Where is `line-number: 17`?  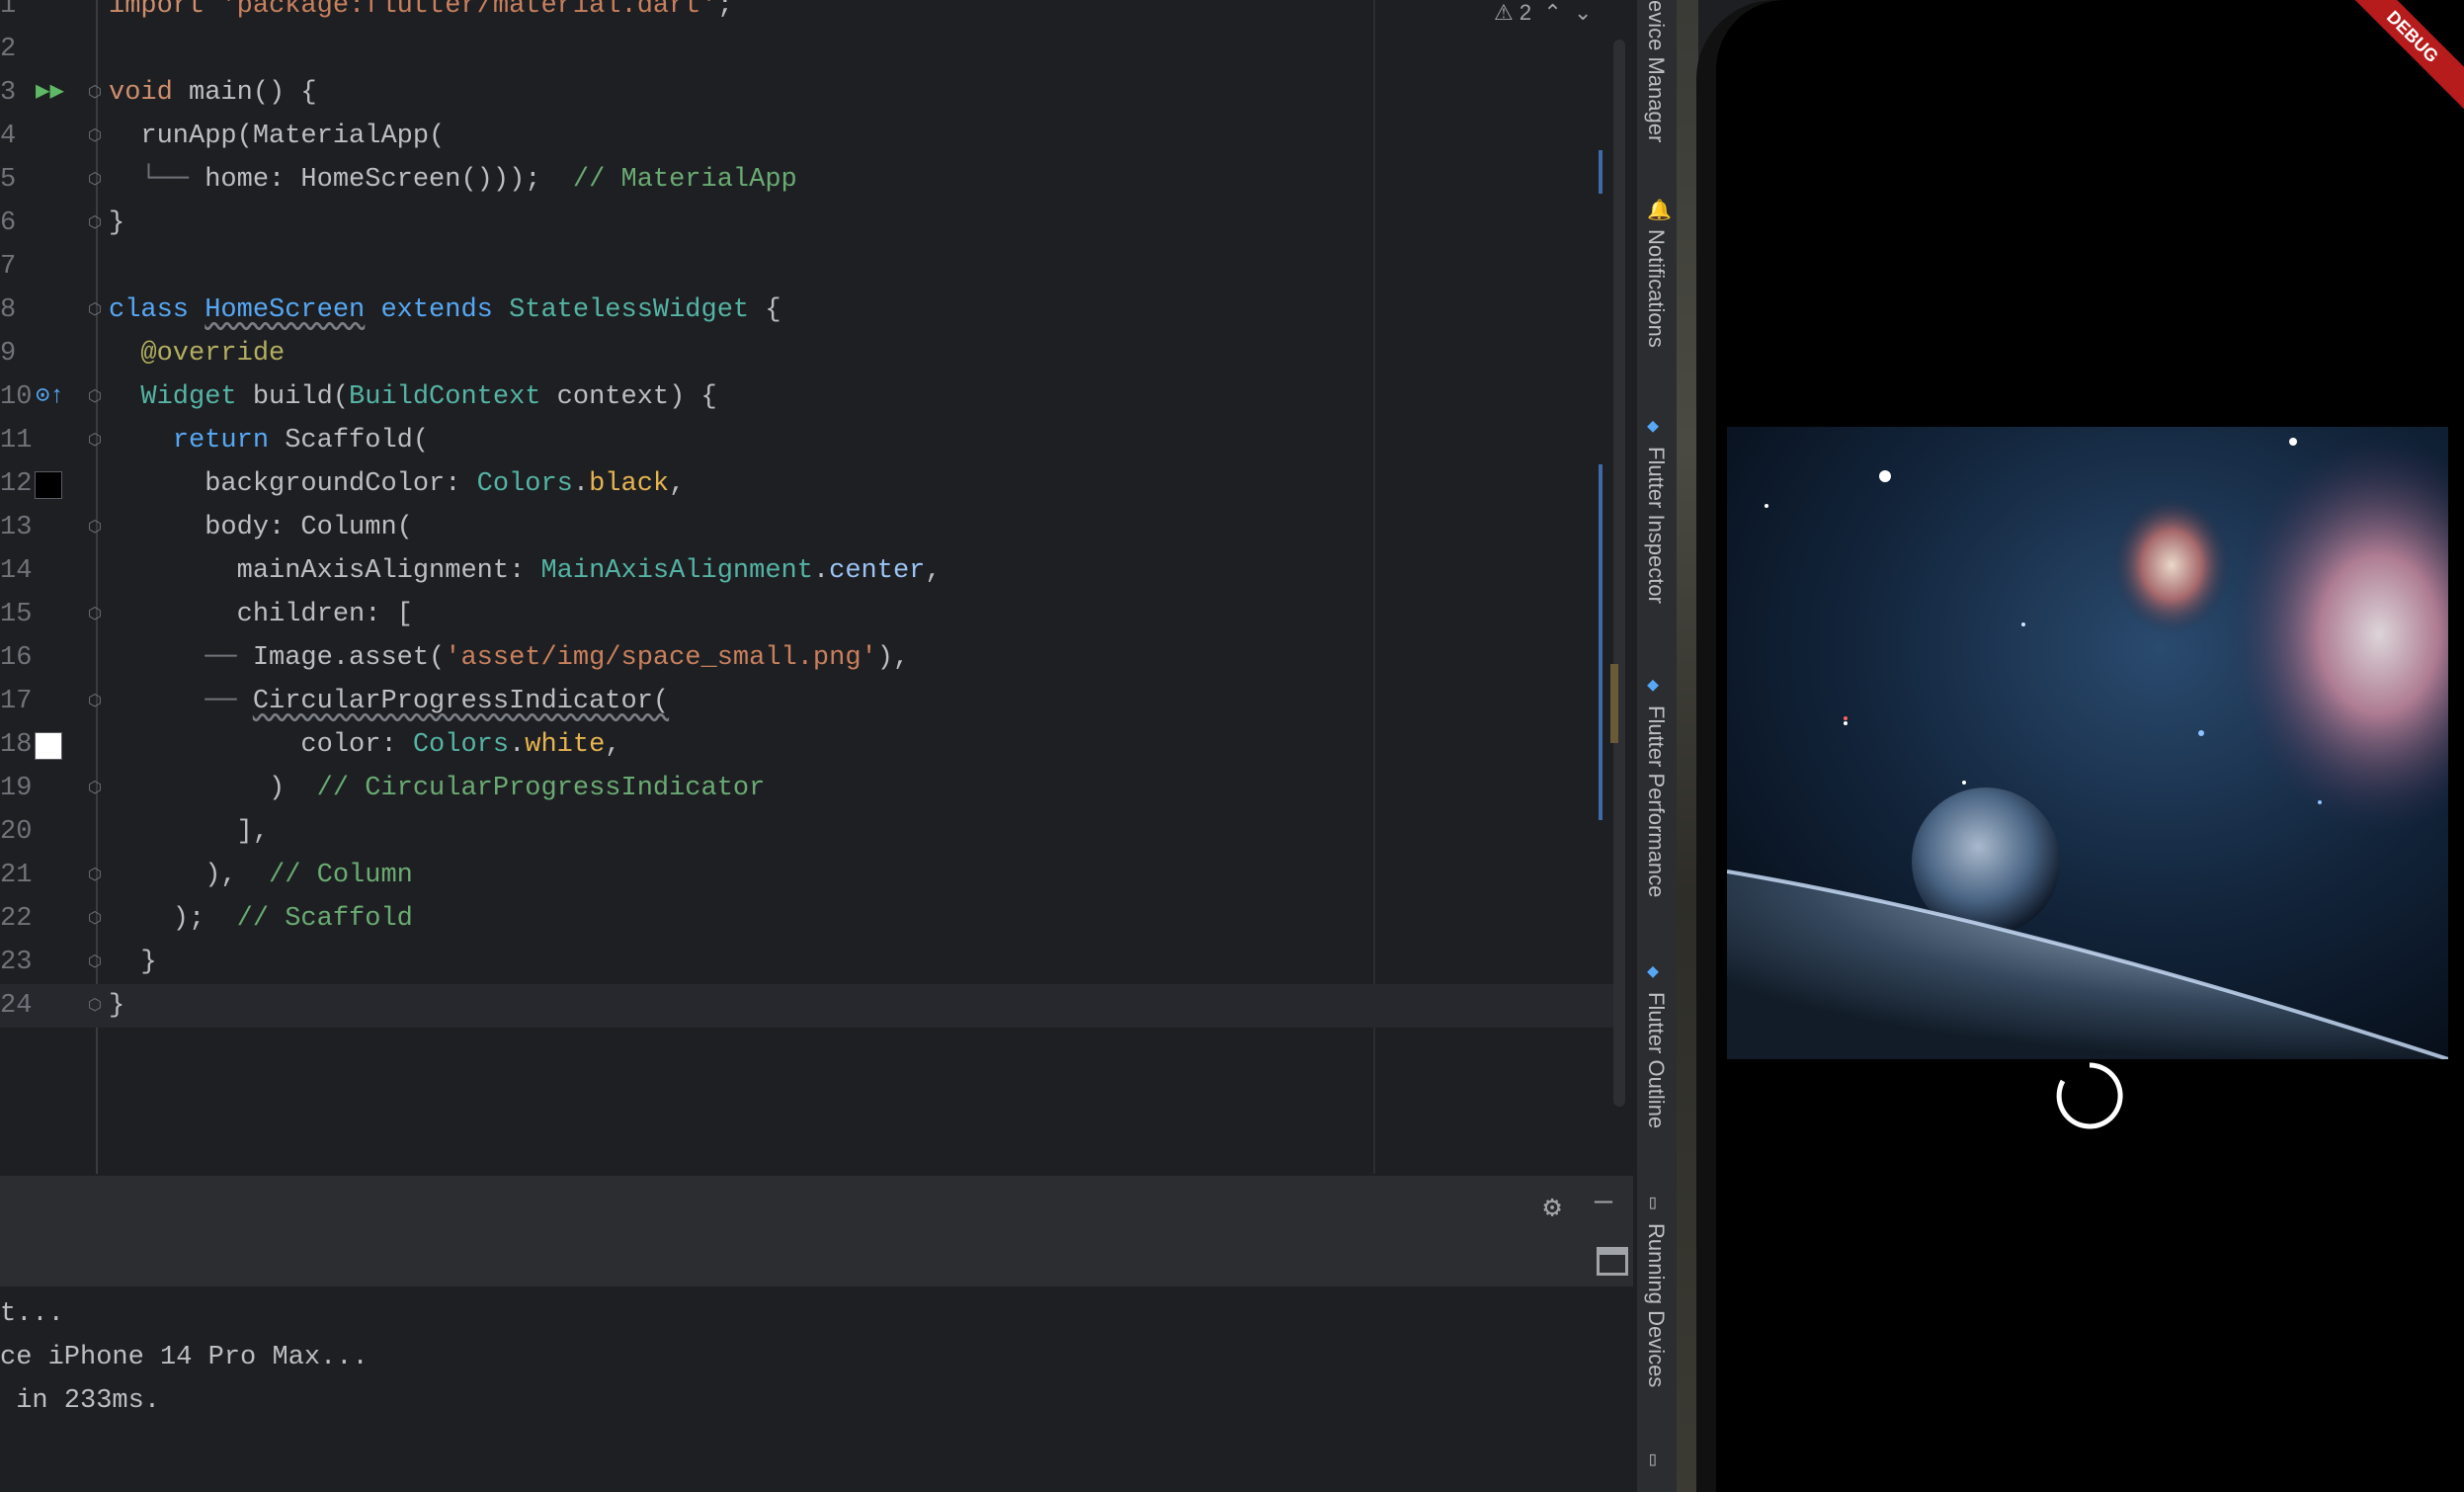 line-number: 17 is located at coordinates (16, 701).